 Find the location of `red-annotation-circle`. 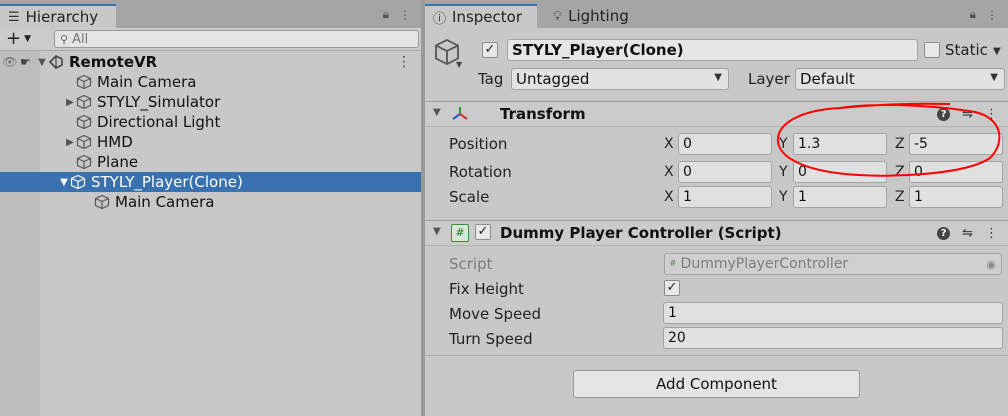

red-annotation-circle is located at coordinates (888, 139).